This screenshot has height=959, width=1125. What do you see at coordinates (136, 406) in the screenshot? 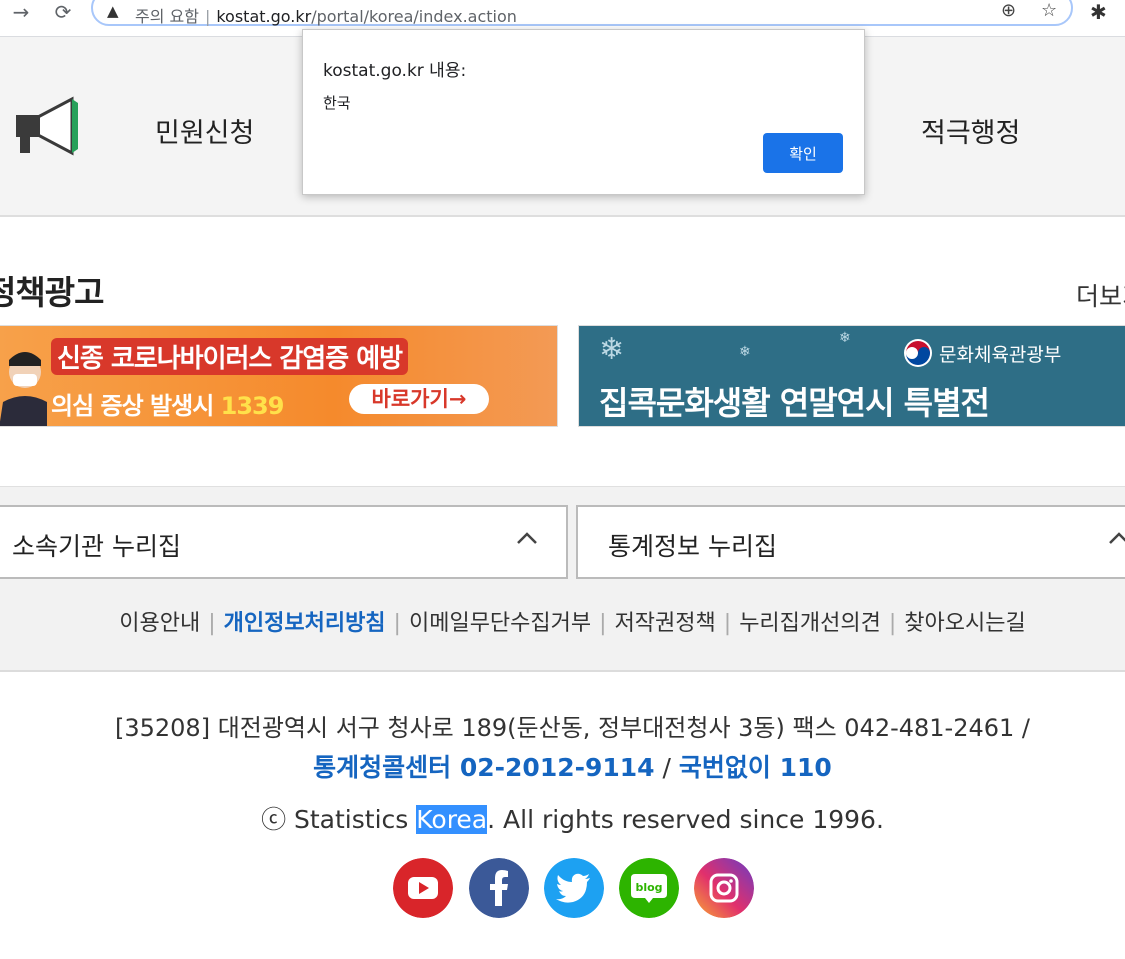
I see `covid-subline-text: 의심 증상 발생시` at bounding box center [136, 406].